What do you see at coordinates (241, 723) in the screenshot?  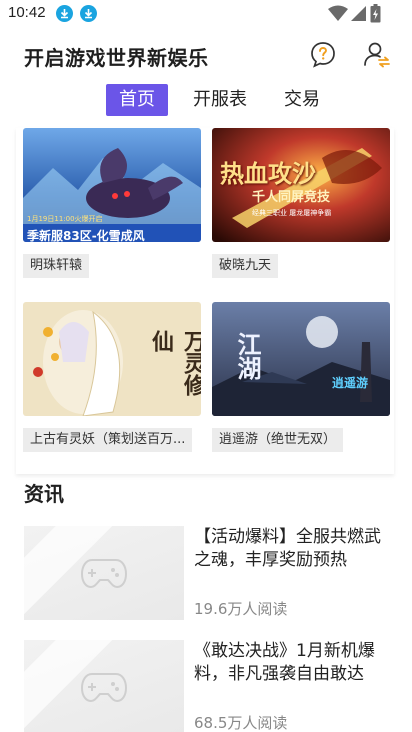 I see `news-view-count: 68.5万人阅读` at bounding box center [241, 723].